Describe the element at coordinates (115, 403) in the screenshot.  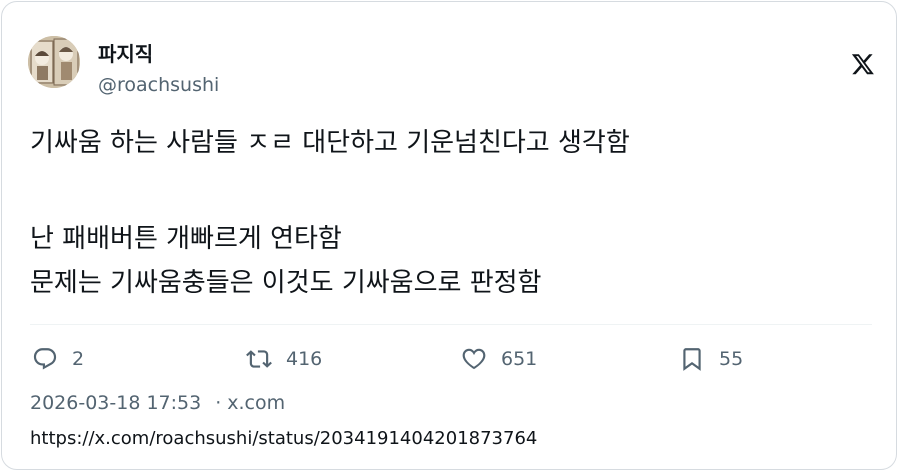
I see `timestamp: 2026-03-18 17:53` at that location.